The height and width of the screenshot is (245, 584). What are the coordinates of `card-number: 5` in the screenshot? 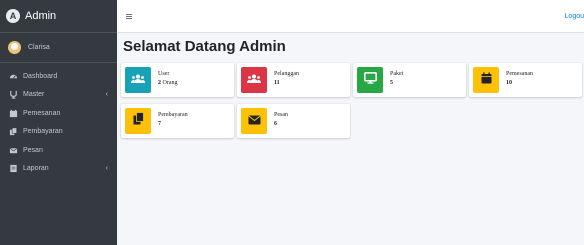 It's located at (391, 83).